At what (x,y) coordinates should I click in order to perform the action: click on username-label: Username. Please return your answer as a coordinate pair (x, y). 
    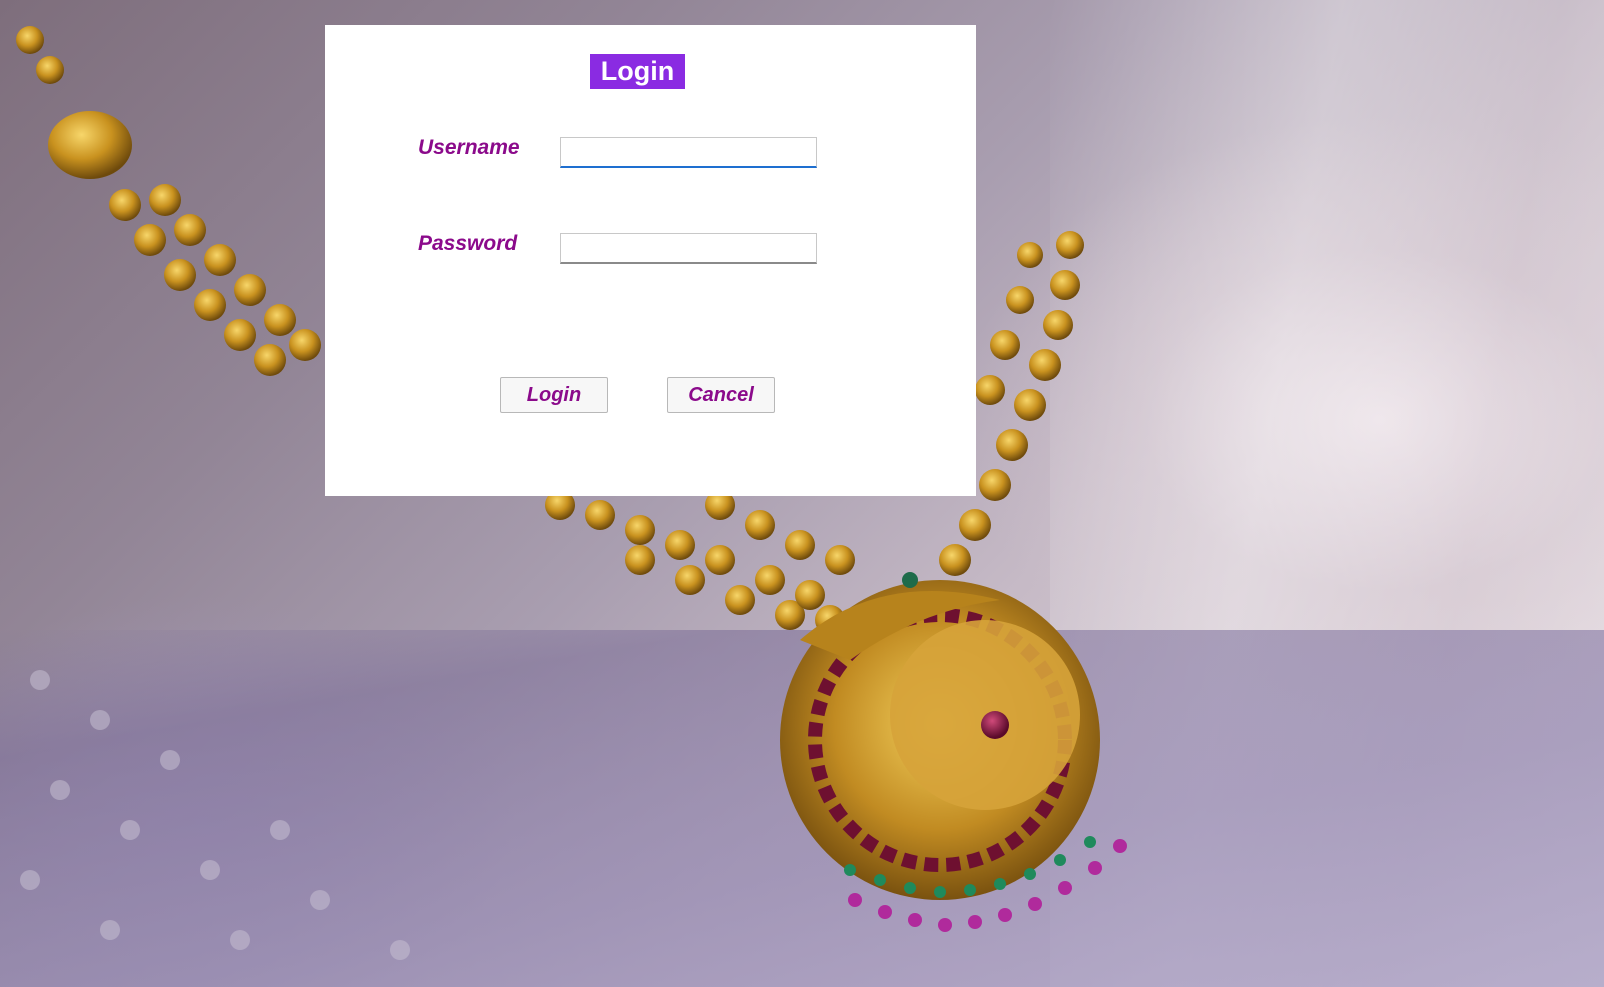
    Looking at the image, I should click on (469, 147).